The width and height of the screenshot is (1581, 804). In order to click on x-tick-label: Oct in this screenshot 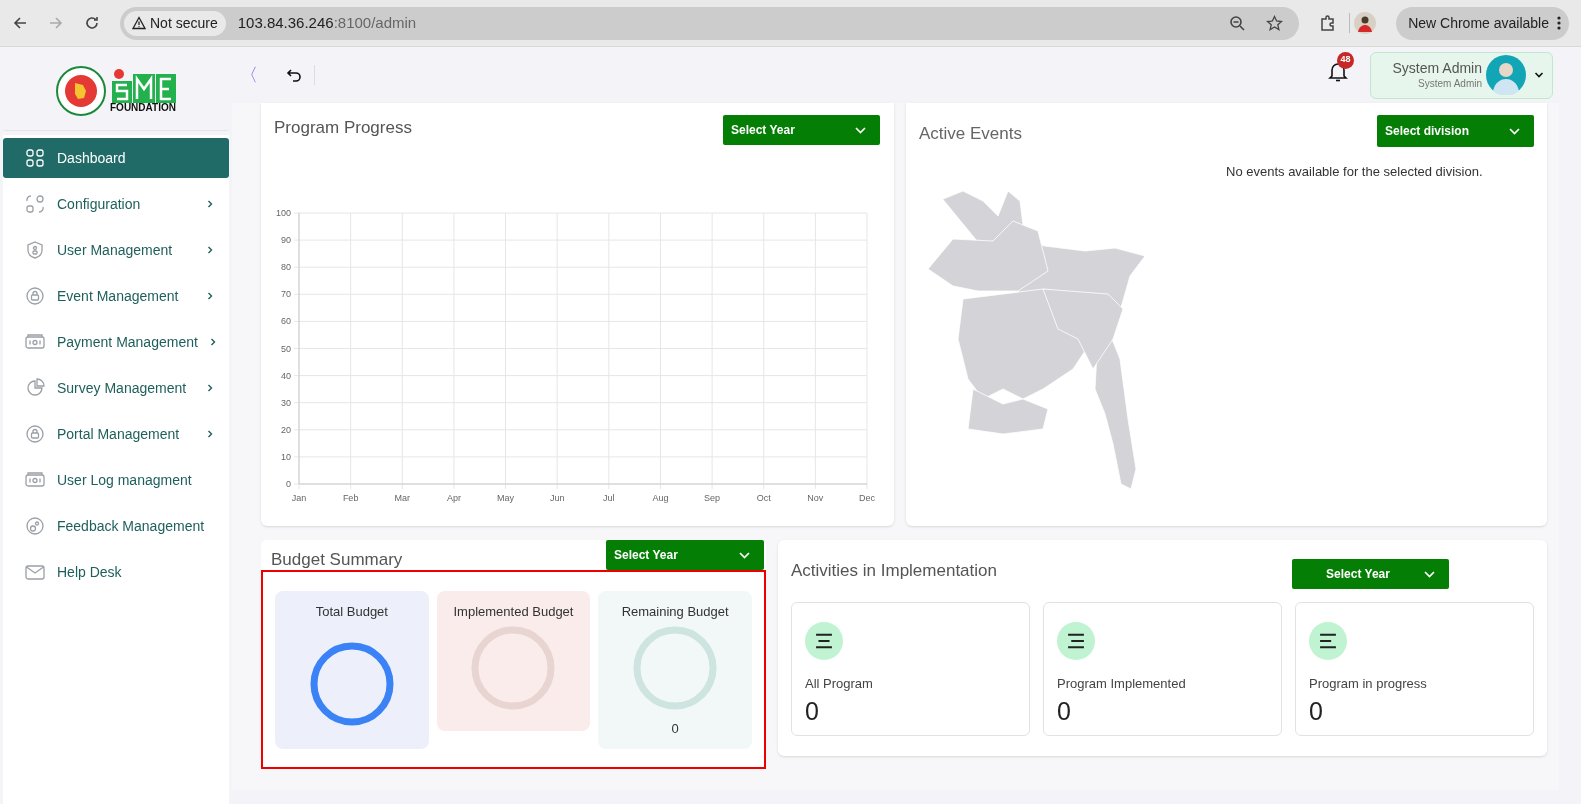, I will do `click(763, 498)`.